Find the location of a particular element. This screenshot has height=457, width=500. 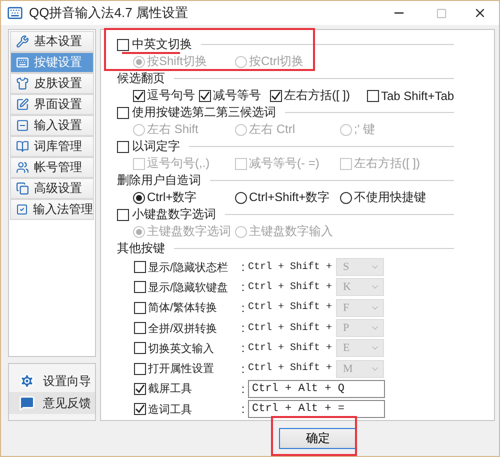

sidebar-item: 输入法管理 is located at coordinates (52, 209).